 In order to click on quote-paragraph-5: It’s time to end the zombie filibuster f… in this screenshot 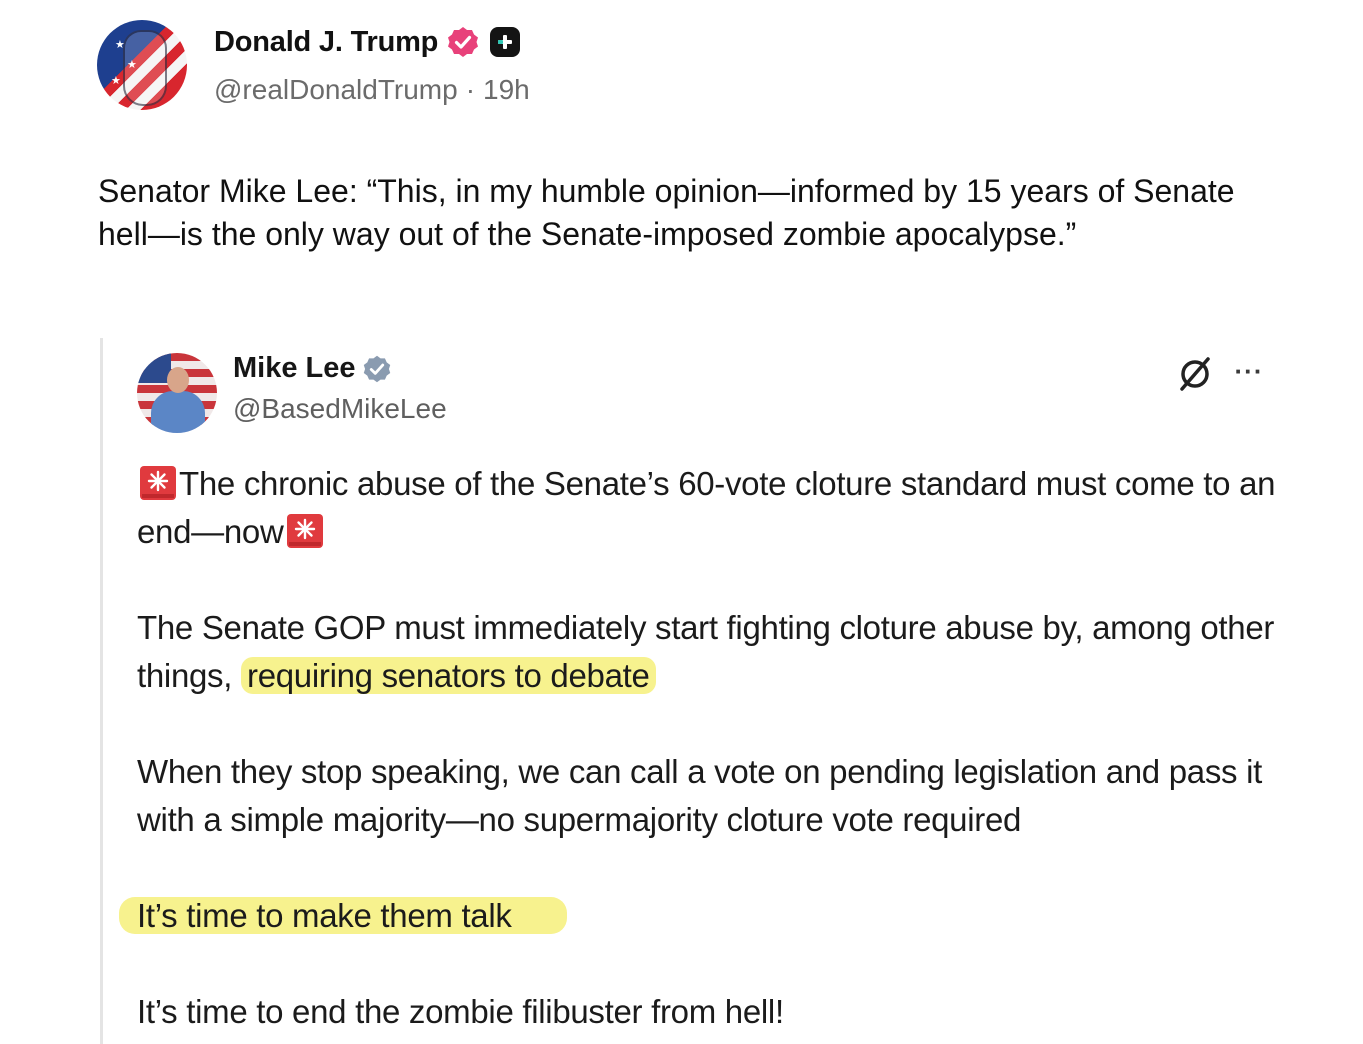, I will do `click(460, 1011)`.